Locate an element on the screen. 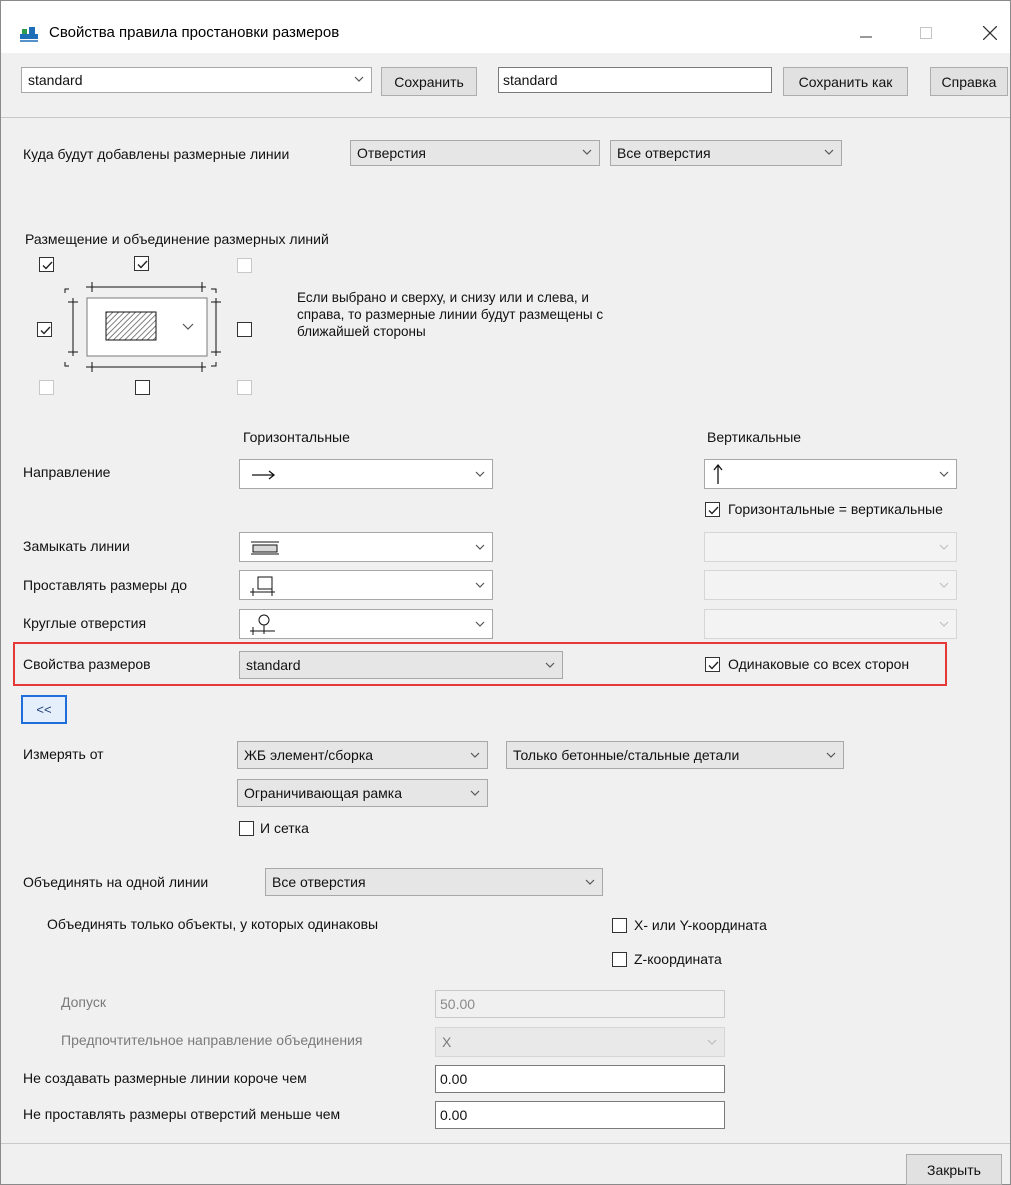 The image size is (1011, 1185). grid-checkbox is located at coordinates (246, 828).